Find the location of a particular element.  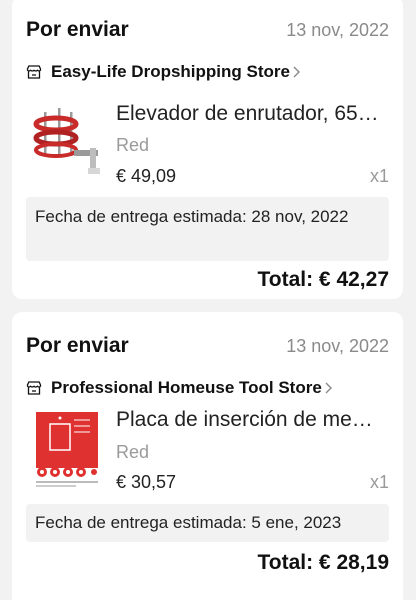

estimated-delivery: Fecha de entrega estimada: 28 nov, 2022 is located at coordinates (207, 229).